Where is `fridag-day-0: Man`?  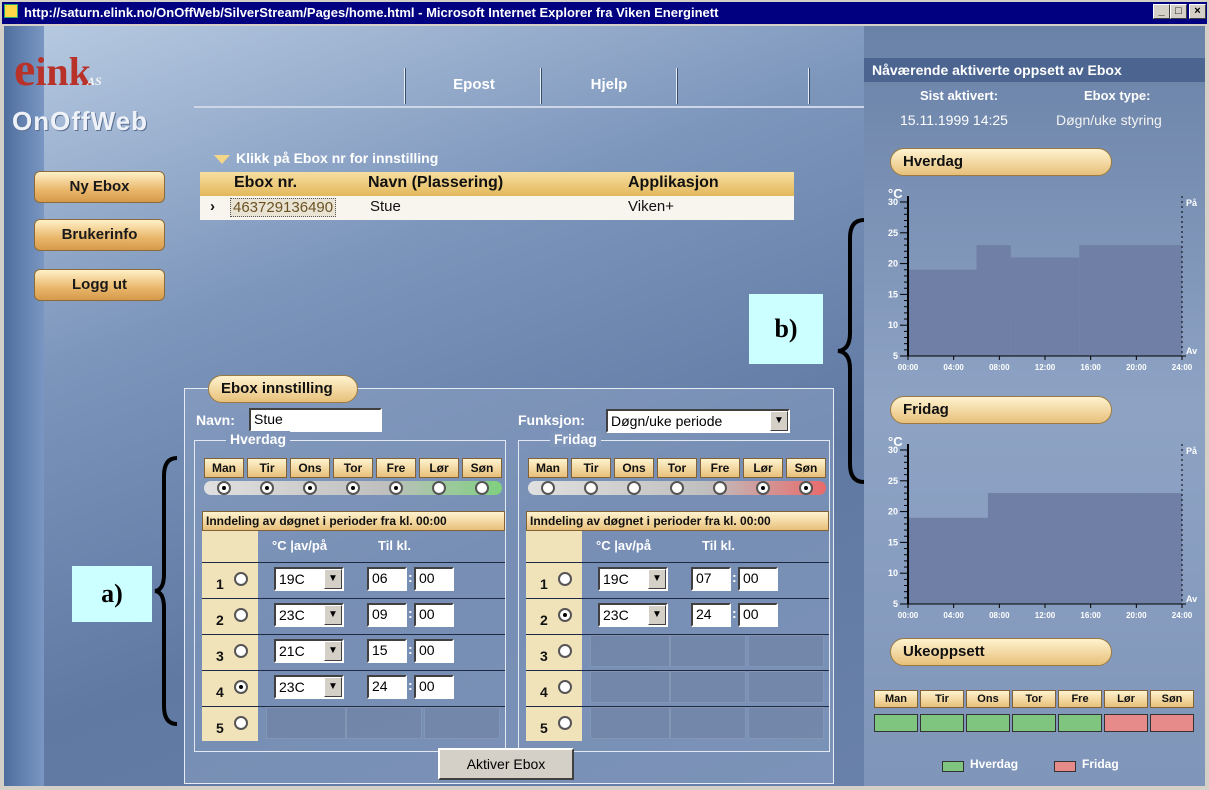 fridag-day-0: Man is located at coordinates (548, 468).